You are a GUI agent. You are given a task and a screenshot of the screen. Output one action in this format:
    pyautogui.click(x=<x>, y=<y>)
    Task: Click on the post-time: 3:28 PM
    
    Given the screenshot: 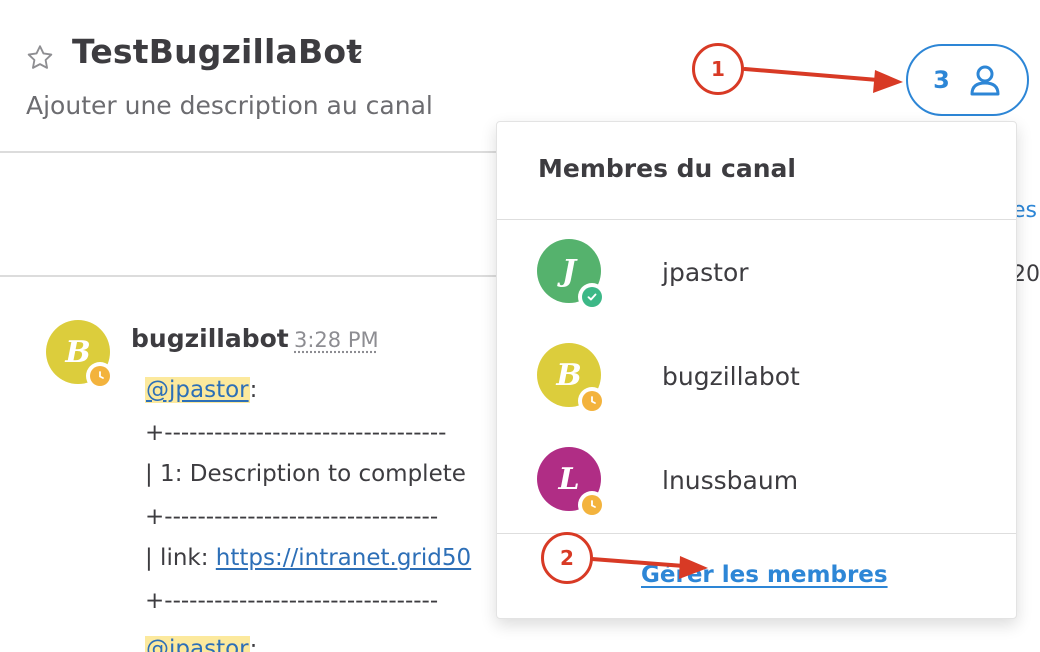 What is the action you would take?
    pyautogui.click(x=336, y=340)
    